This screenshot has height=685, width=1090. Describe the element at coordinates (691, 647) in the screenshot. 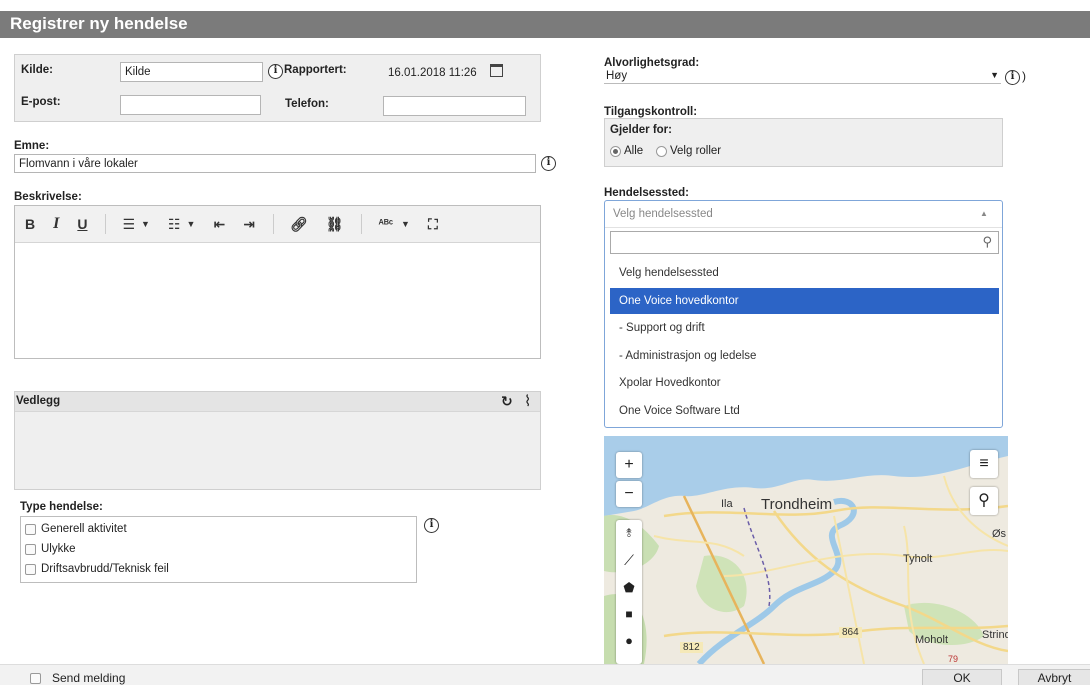

I see `map-label: 812` at that location.